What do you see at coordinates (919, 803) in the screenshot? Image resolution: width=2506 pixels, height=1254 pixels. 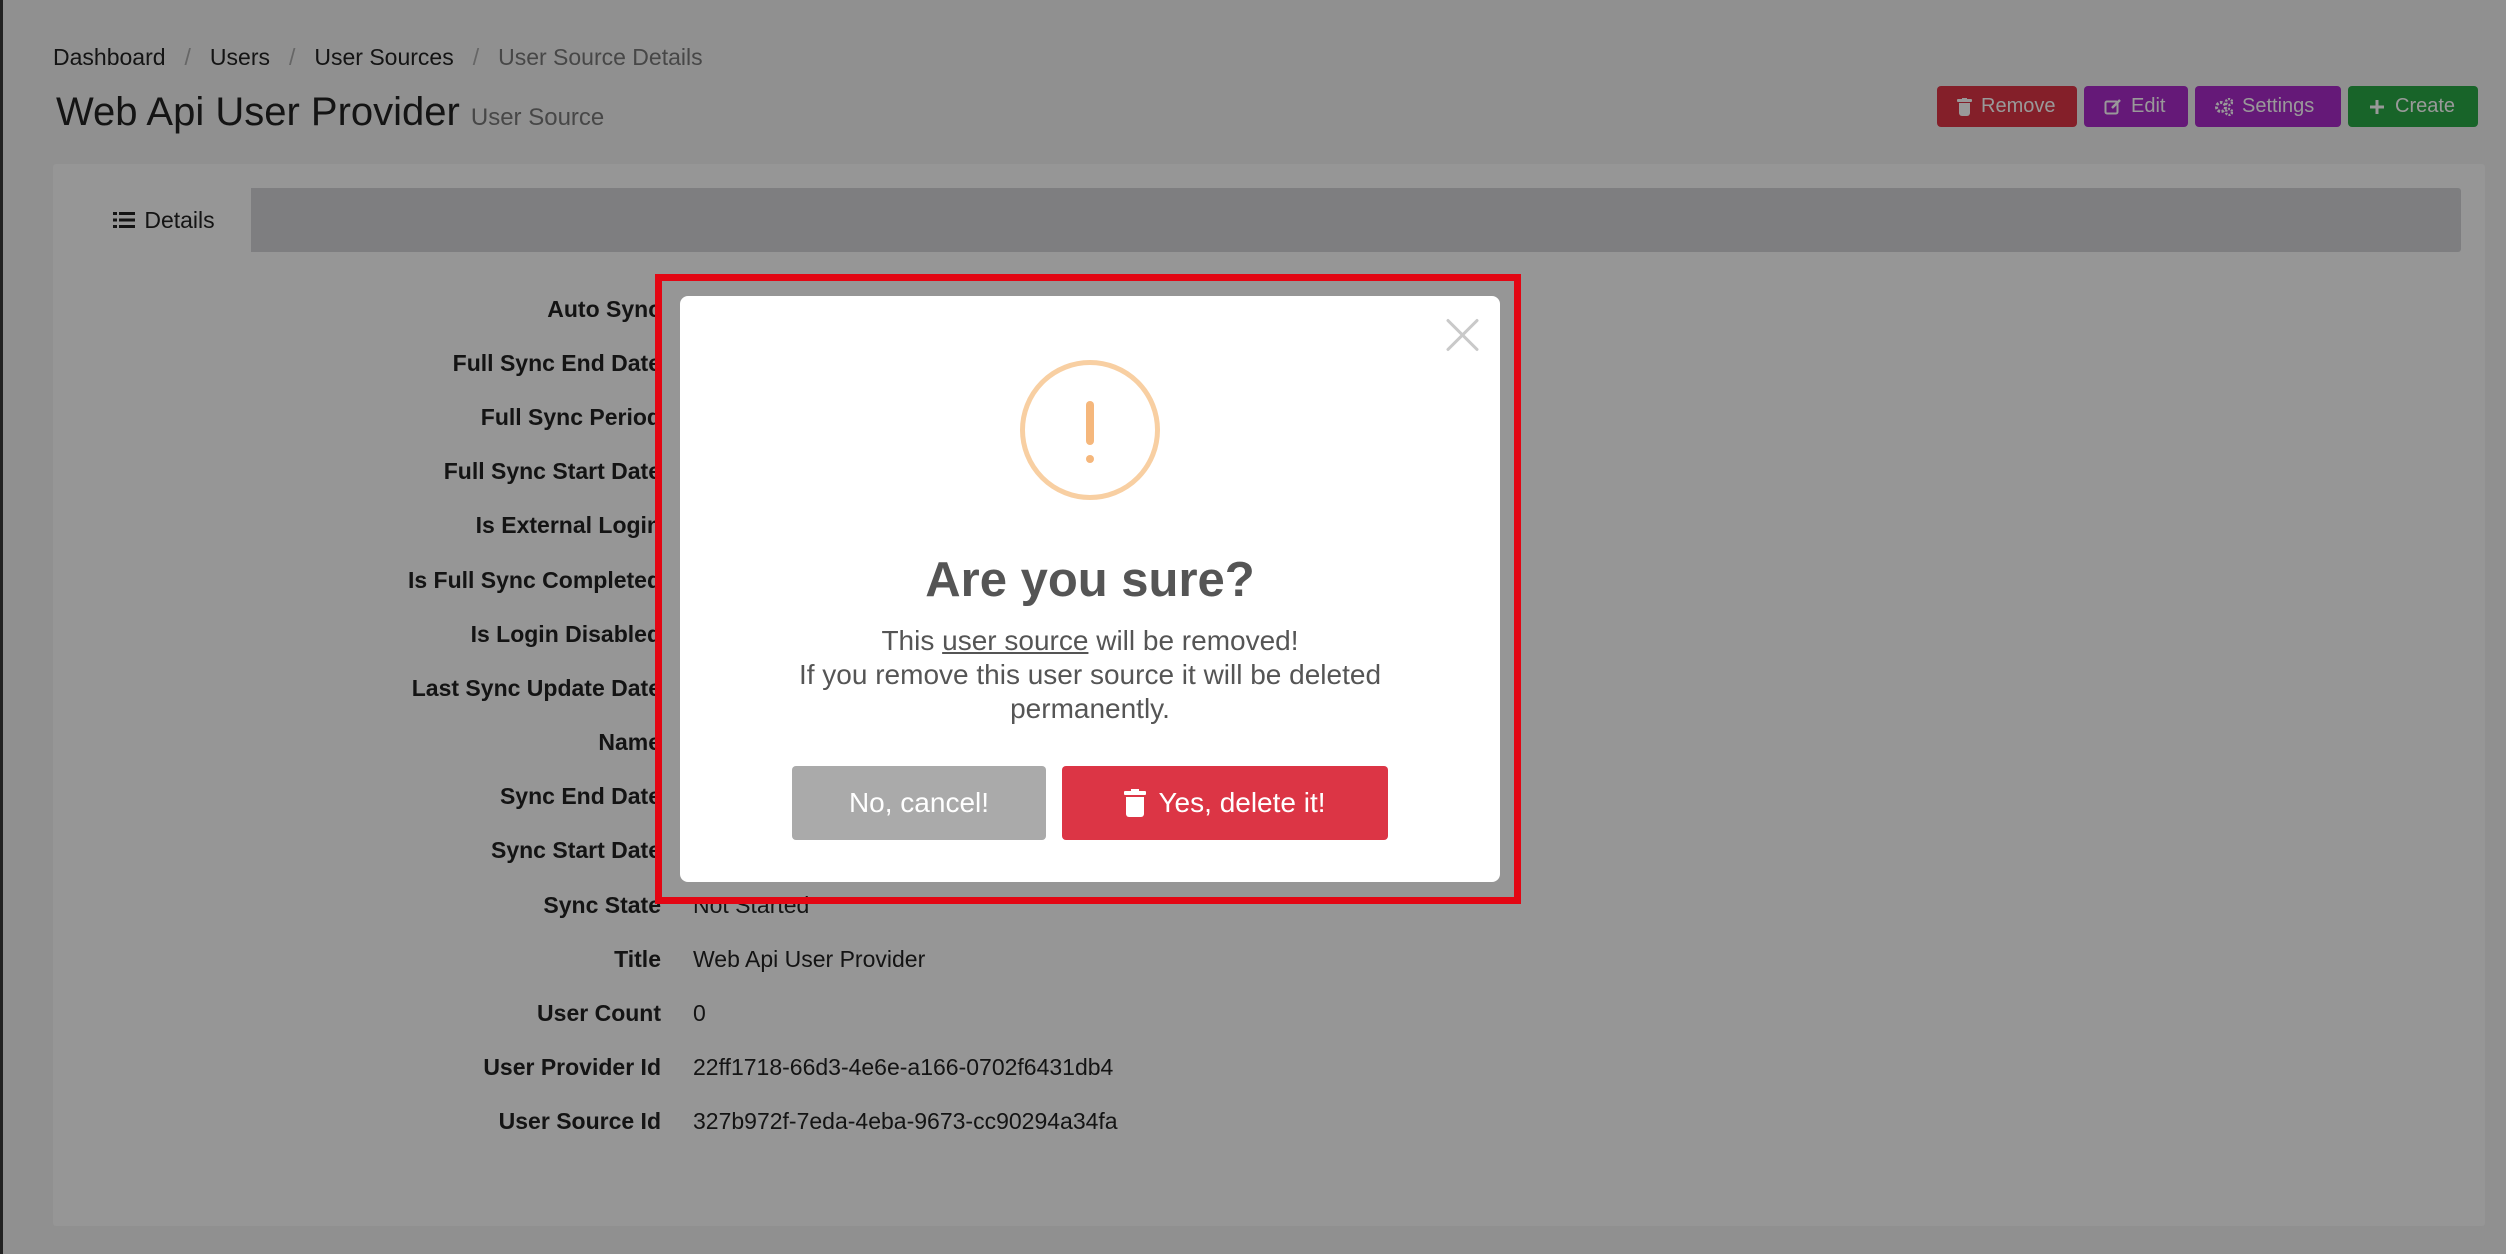 I see `cancel-button: No, cancel!` at bounding box center [919, 803].